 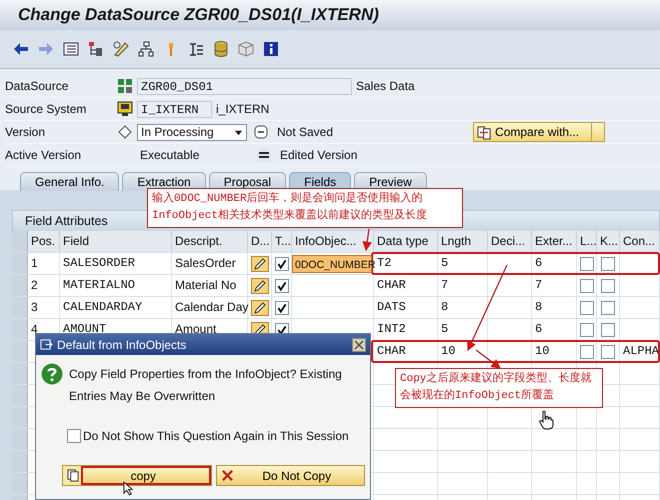 What do you see at coordinates (71, 49) in the screenshot?
I see `list-icon` at bounding box center [71, 49].